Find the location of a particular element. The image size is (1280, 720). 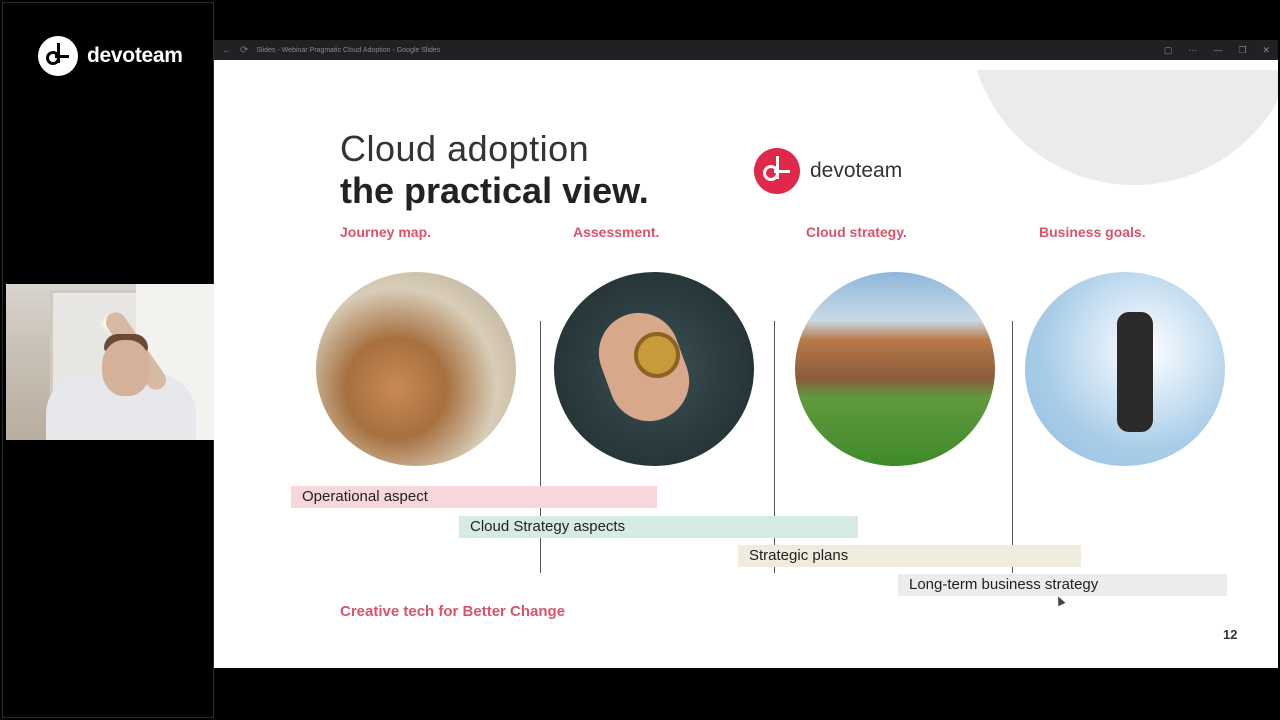

slide-title-bold: the practical view. is located at coordinates (494, 190).